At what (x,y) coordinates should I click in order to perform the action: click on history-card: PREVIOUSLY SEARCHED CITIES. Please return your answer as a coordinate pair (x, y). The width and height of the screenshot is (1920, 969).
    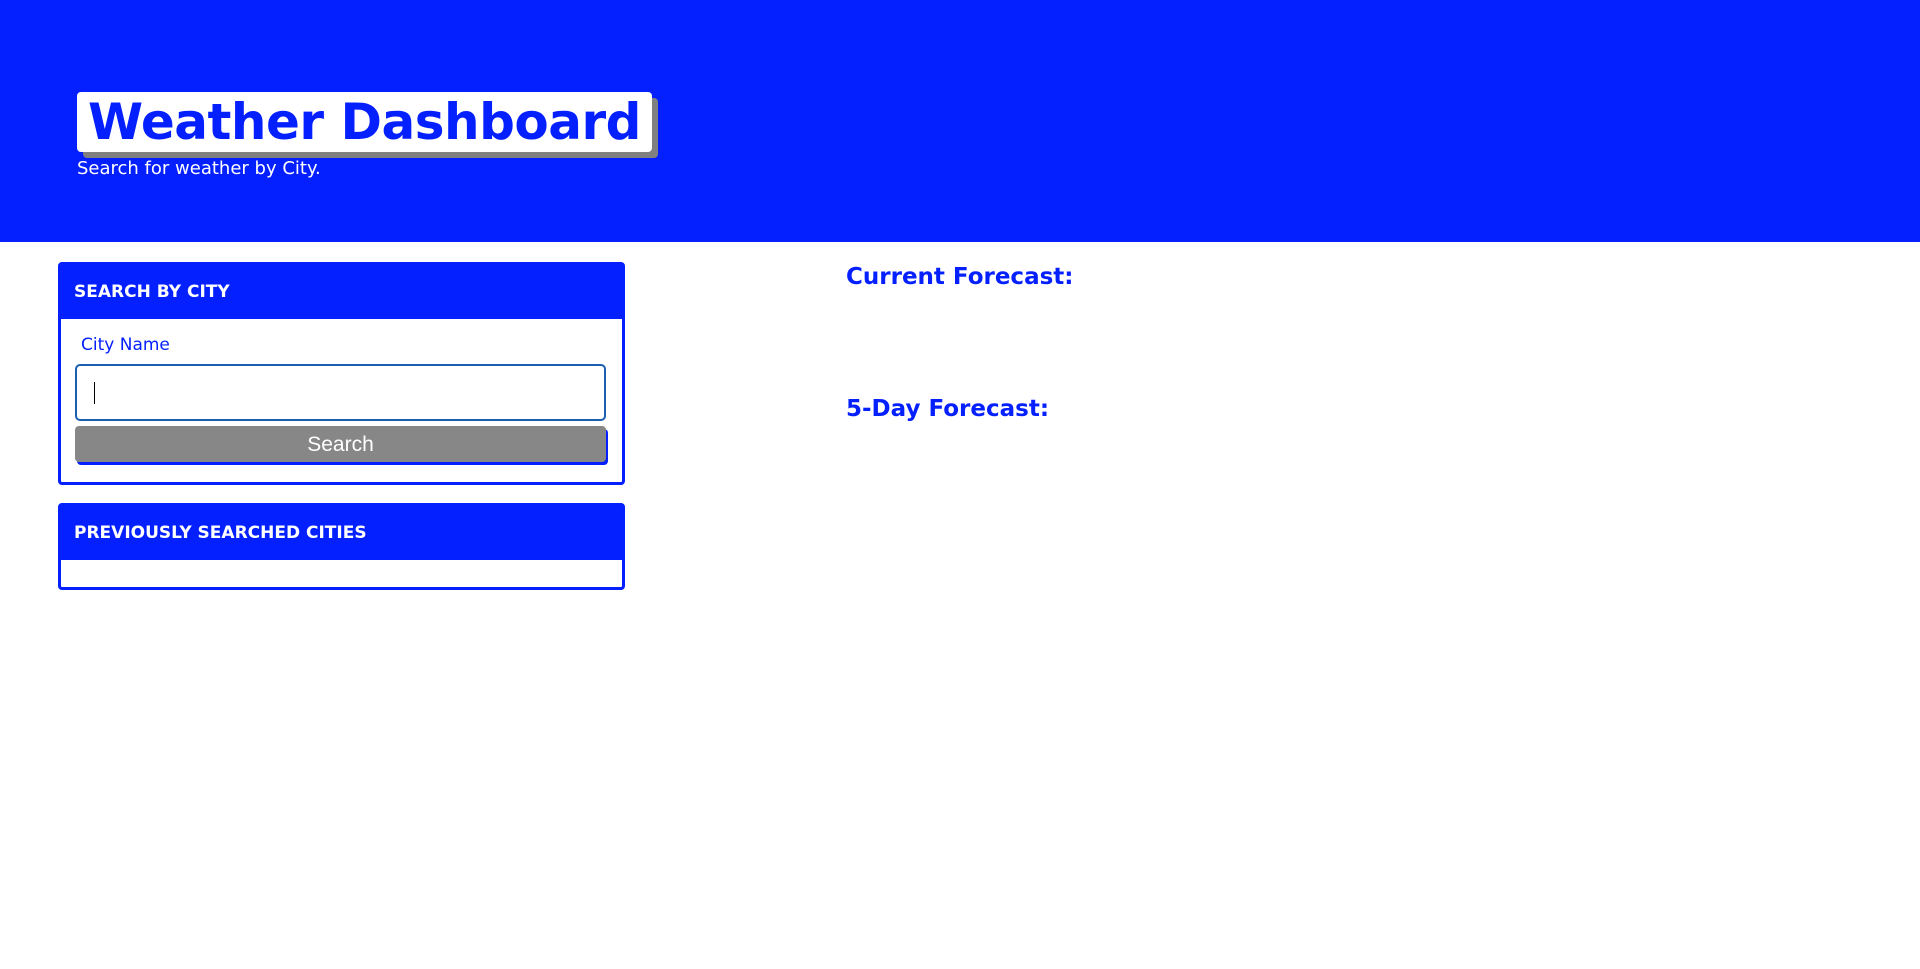
    Looking at the image, I should click on (341, 546).